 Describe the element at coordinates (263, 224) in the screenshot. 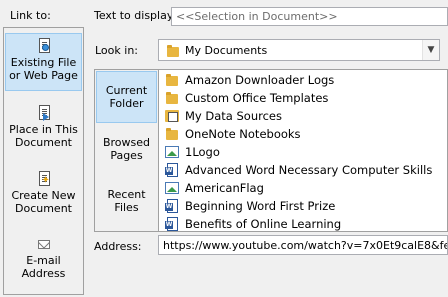

I see `file-name: Benefits of Online Learning` at that location.